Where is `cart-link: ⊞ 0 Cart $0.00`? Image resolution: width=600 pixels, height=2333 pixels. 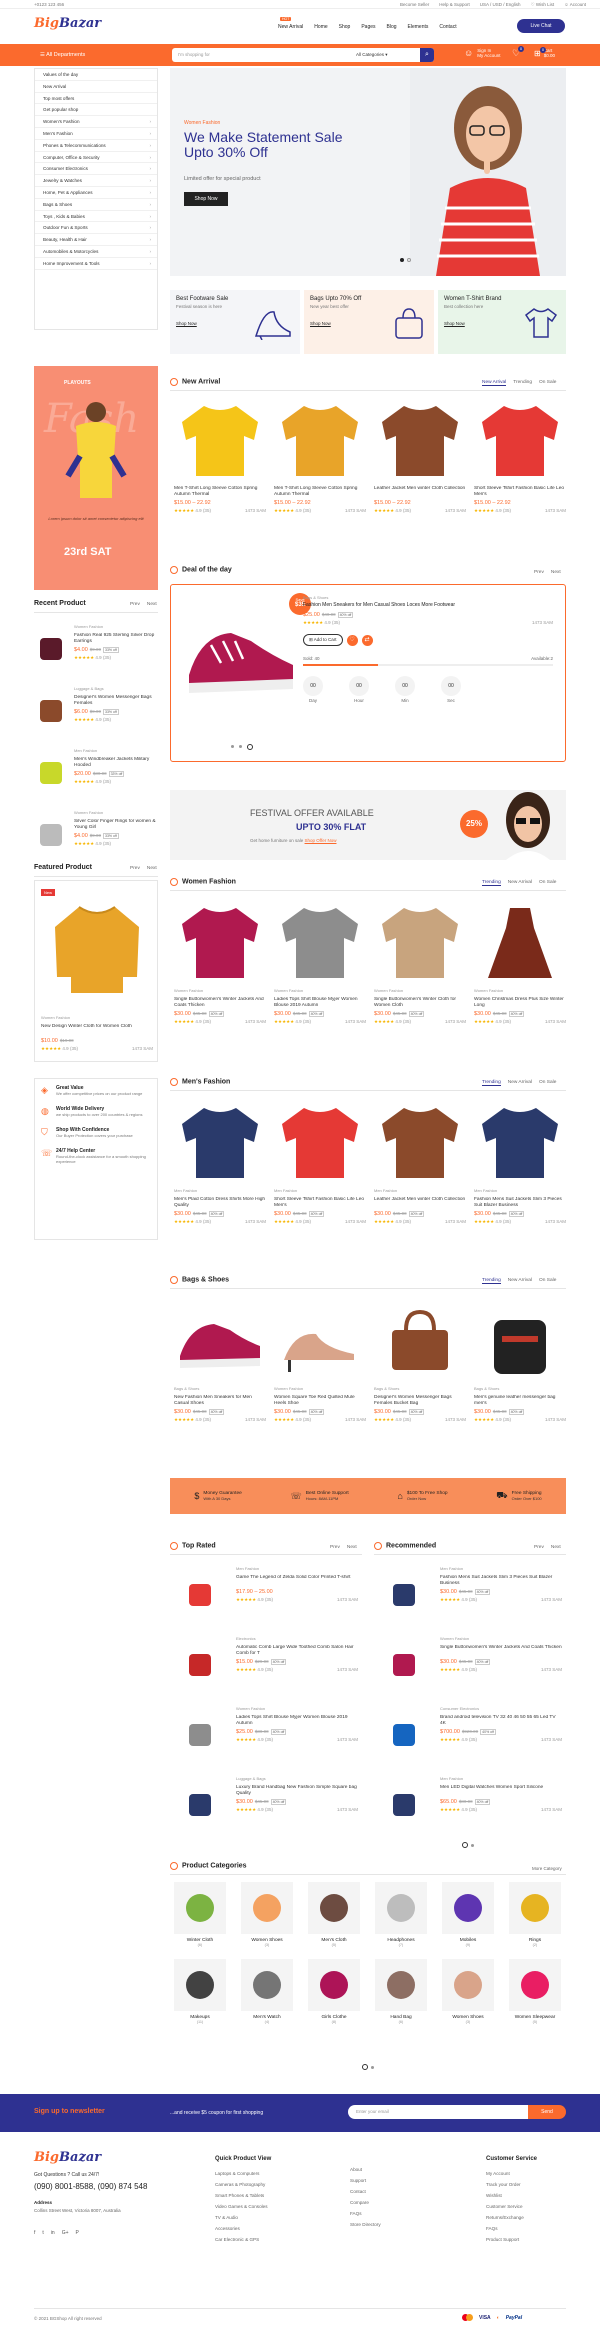 cart-link: ⊞ 0 Cart $0.00 is located at coordinates (544, 52).